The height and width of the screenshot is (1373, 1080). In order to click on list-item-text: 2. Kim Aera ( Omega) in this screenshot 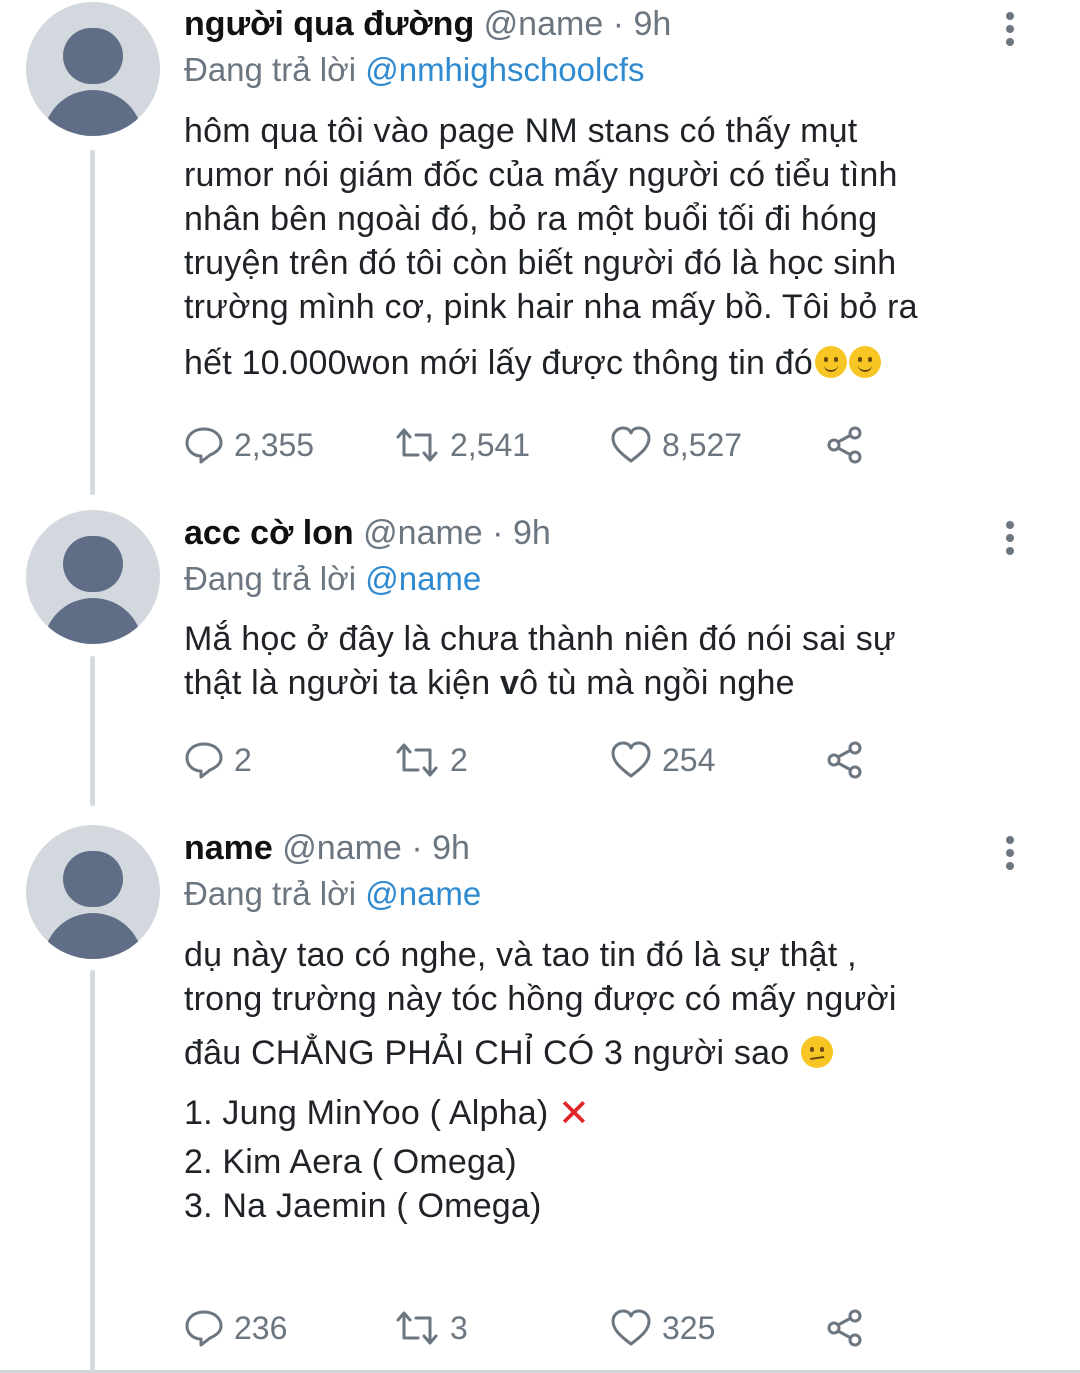, I will do `click(350, 1162)`.